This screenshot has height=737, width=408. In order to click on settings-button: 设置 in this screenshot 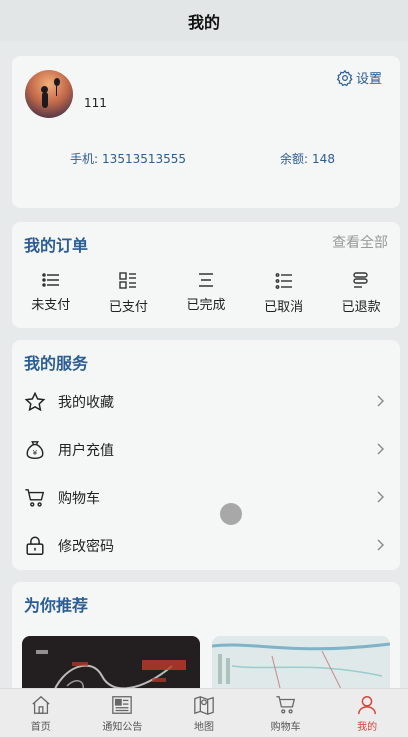, I will do `click(359, 77)`.